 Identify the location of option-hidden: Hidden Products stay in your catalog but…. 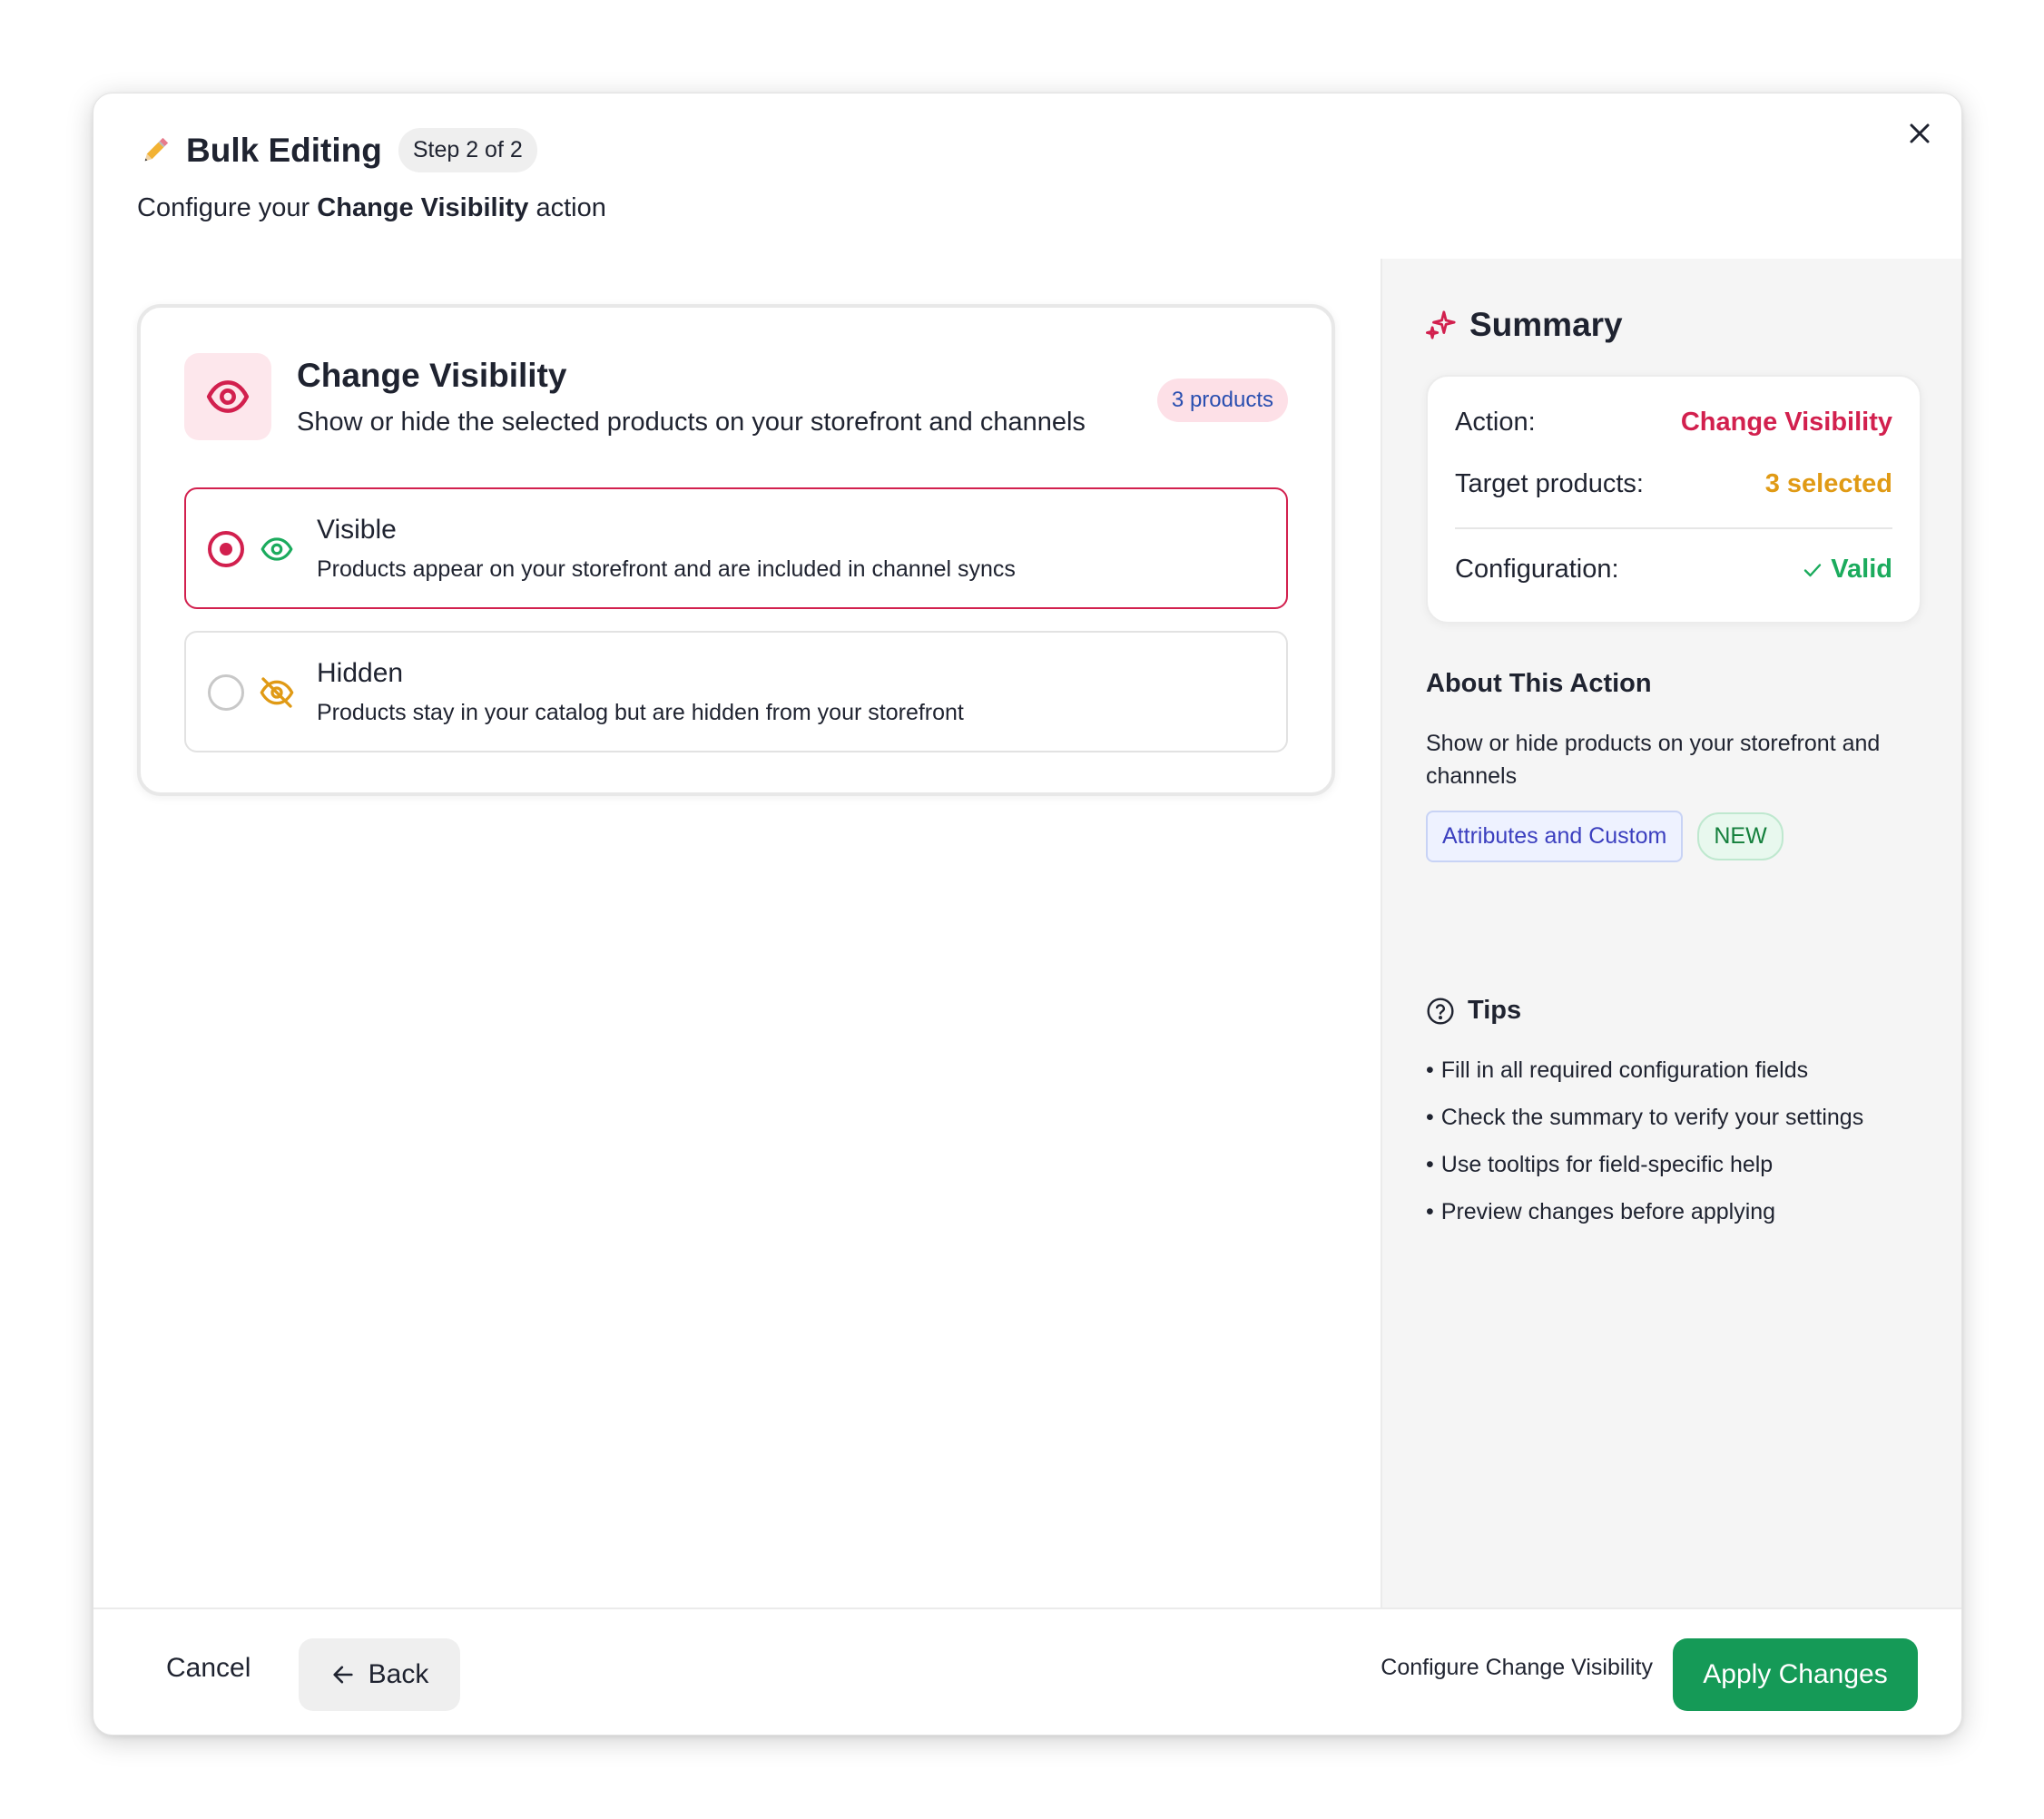
(736, 691).